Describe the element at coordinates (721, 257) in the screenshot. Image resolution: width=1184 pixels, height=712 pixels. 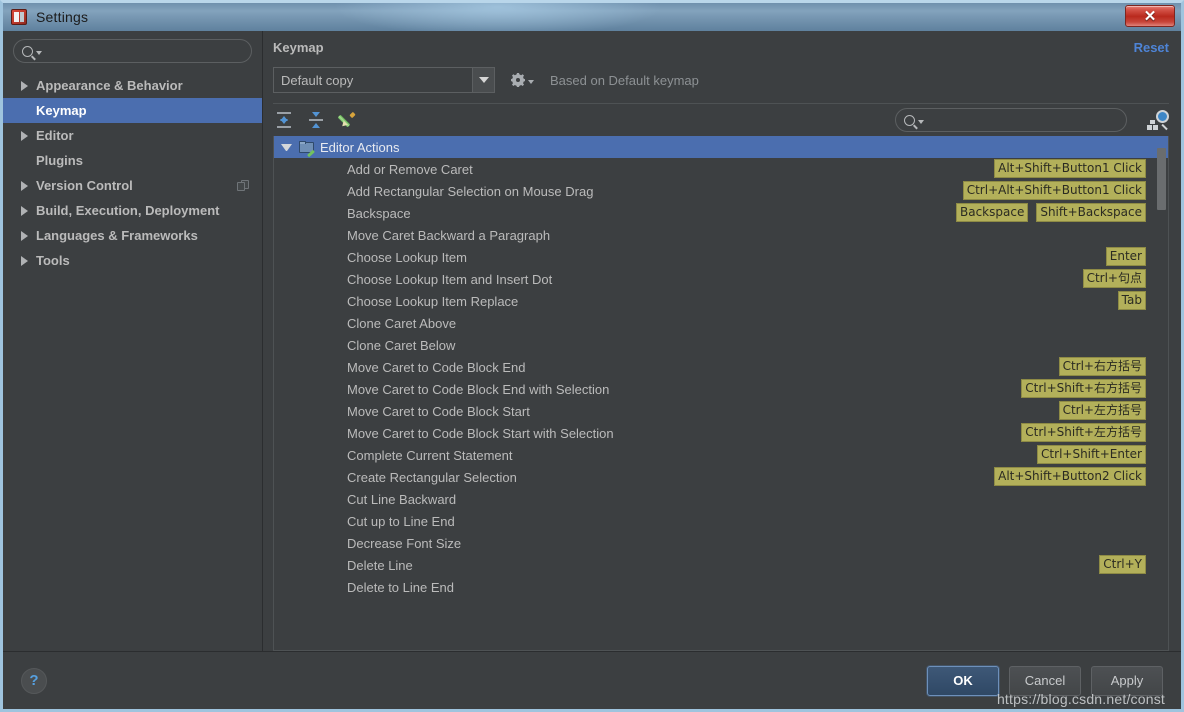
I see `tree-action-row: Choose Lookup Item Enter` at that location.